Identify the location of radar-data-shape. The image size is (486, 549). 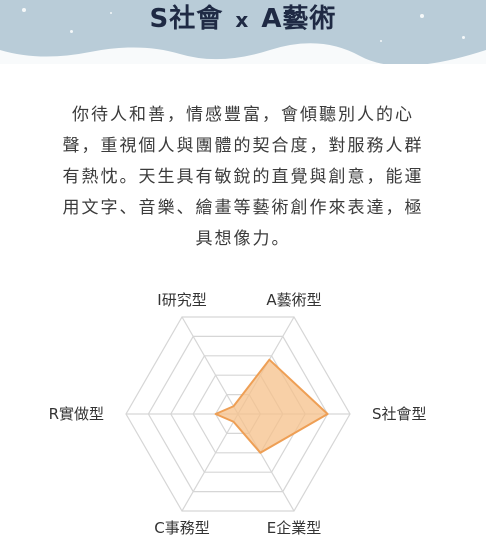
(271, 406).